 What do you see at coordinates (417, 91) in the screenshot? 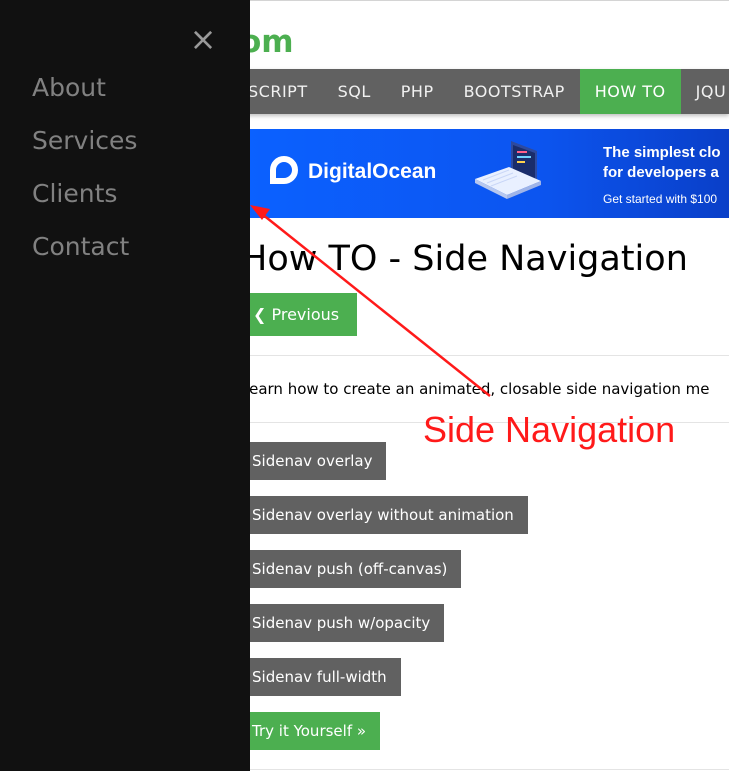
I see `nav-item-php: PHP` at bounding box center [417, 91].